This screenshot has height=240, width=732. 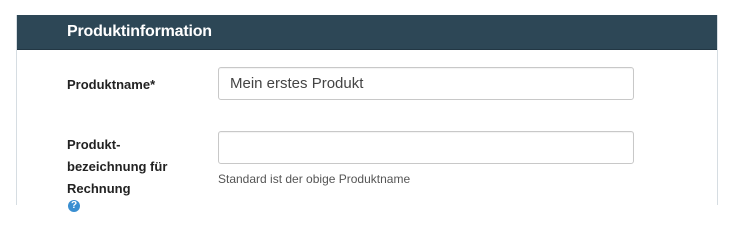 What do you see at coordinates (99, 188) in the screenshot?
I see `invoice-description-label-text: Rechnung` at bounding box center [99, 188].